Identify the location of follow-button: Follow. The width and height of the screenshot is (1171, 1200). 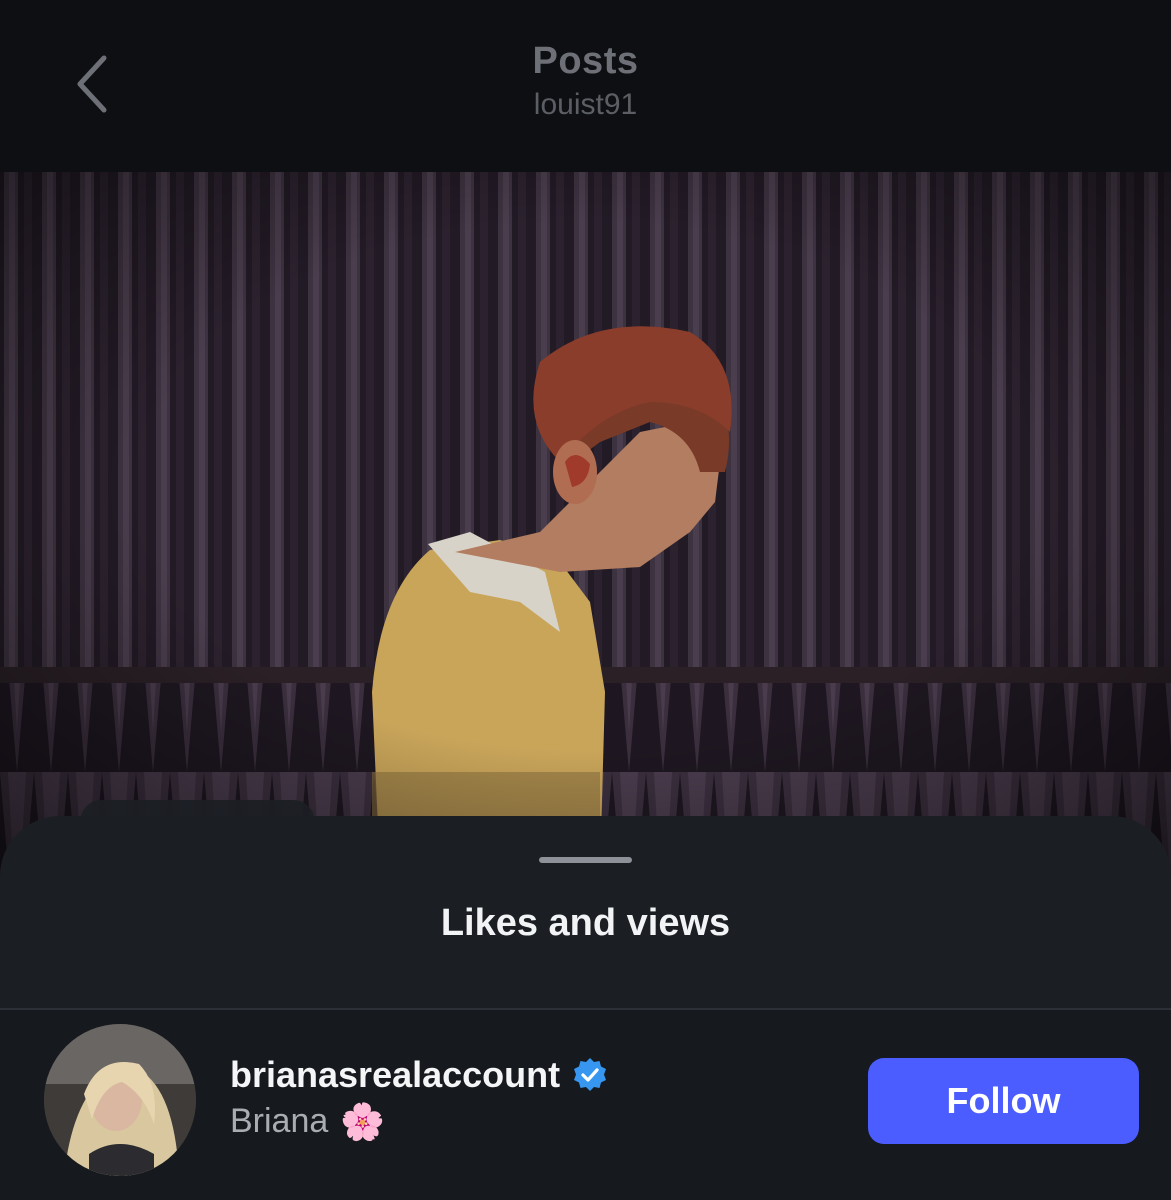
(1003, 1101).